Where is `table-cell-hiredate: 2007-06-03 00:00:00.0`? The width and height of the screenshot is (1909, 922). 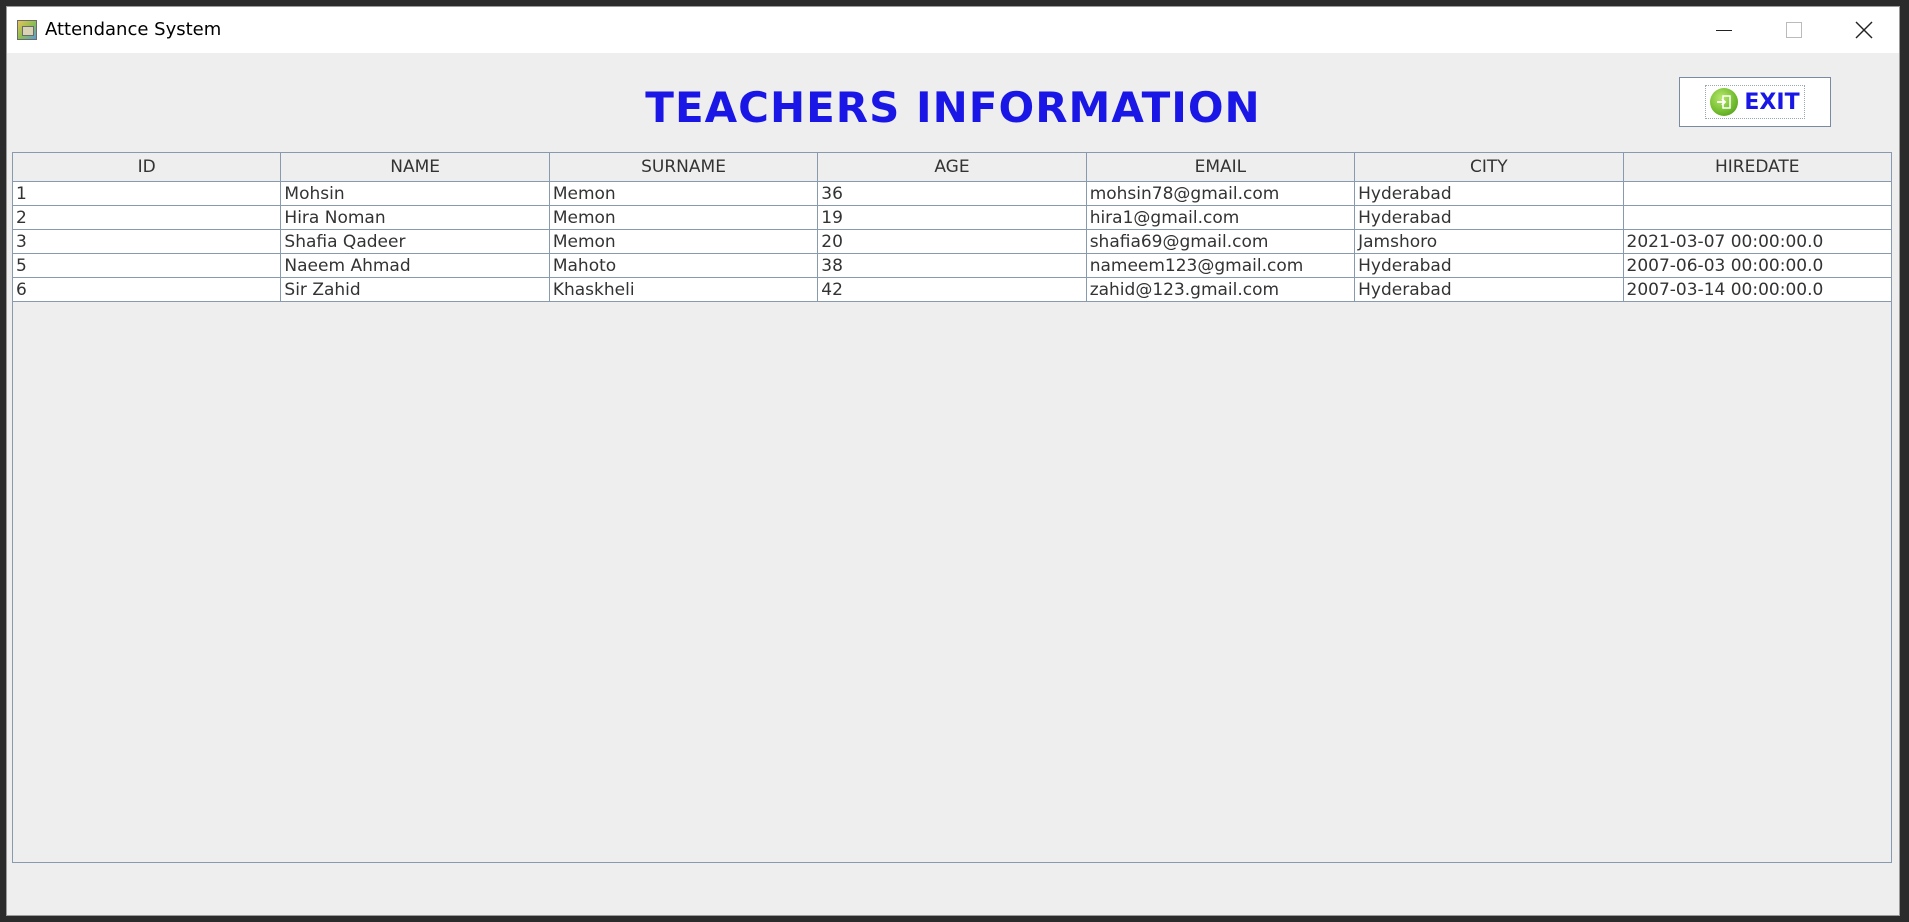 table-cell-hiredate: 2007-06-03 00:00:00.0 is located at coordinates (1757, 265).